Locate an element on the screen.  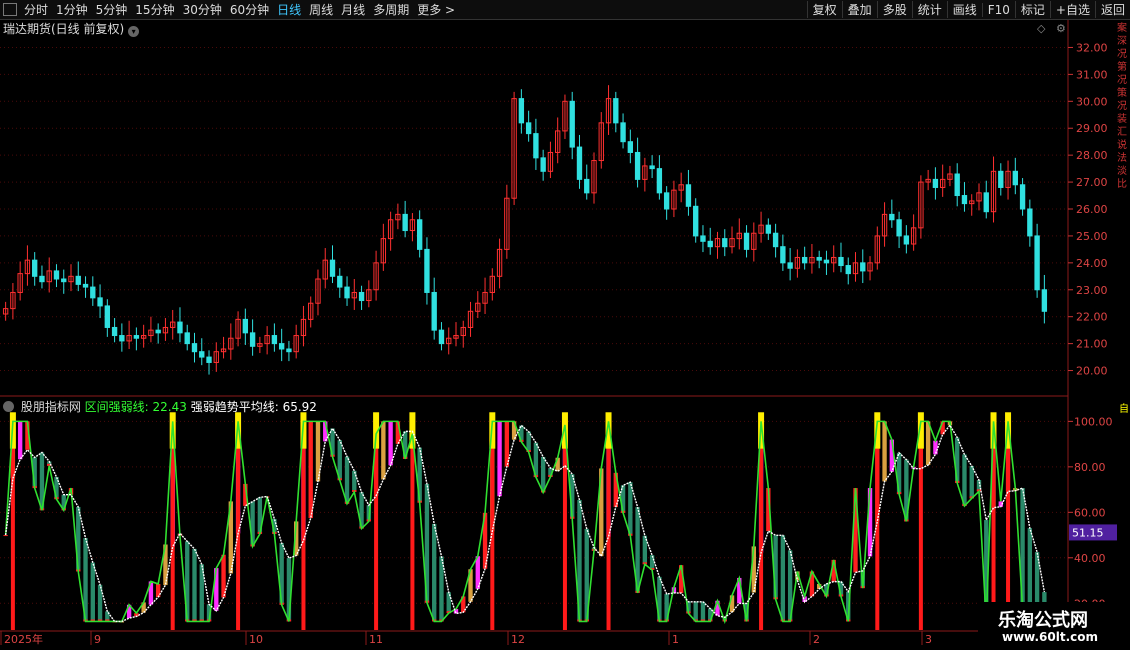
price-tick-label: 20.00 is located at coordinates (1092, 371).